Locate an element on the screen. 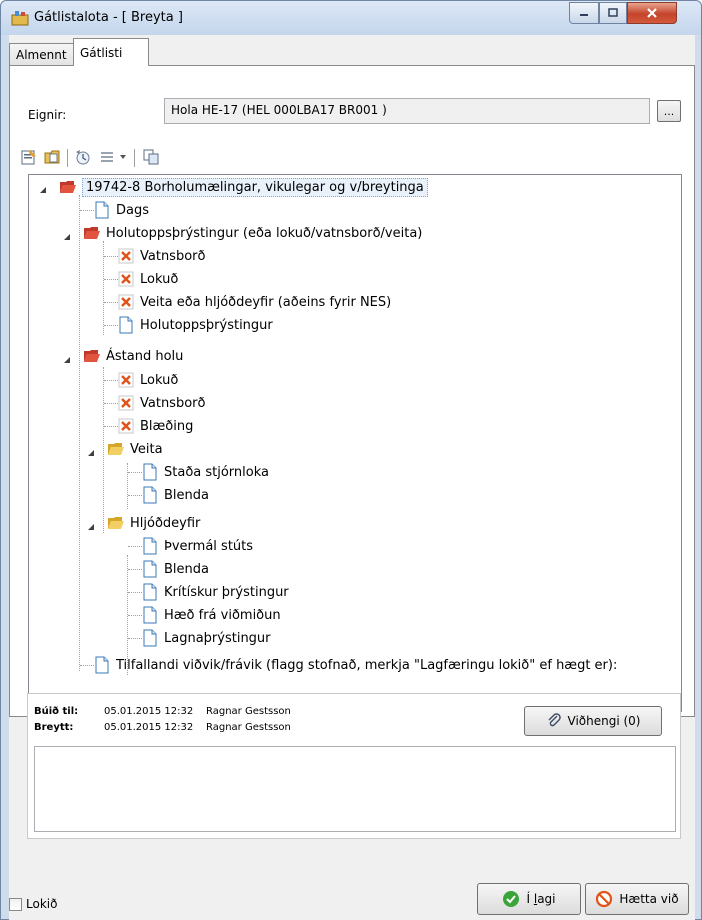 The width and height of the screenshot is (702, 920). asset-label: Eignir: is located at coordinates (47, 115).